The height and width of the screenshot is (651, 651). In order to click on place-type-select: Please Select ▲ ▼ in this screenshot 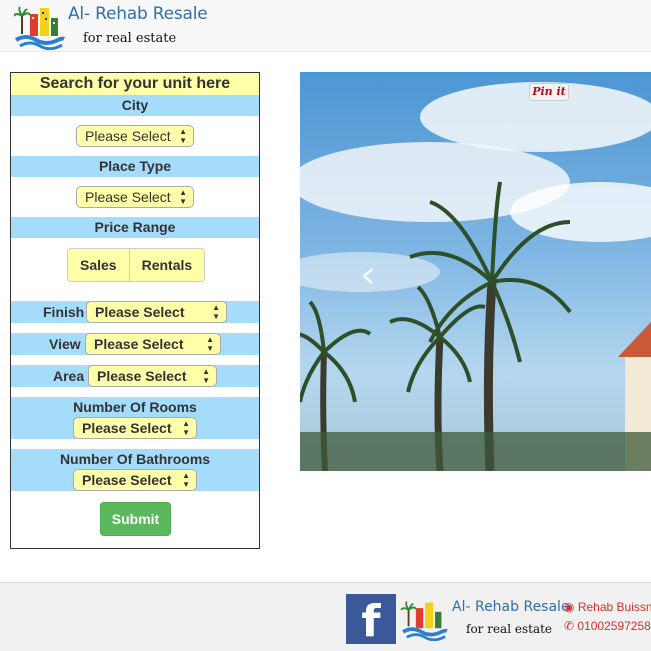, I will do `click(135, 197)`.